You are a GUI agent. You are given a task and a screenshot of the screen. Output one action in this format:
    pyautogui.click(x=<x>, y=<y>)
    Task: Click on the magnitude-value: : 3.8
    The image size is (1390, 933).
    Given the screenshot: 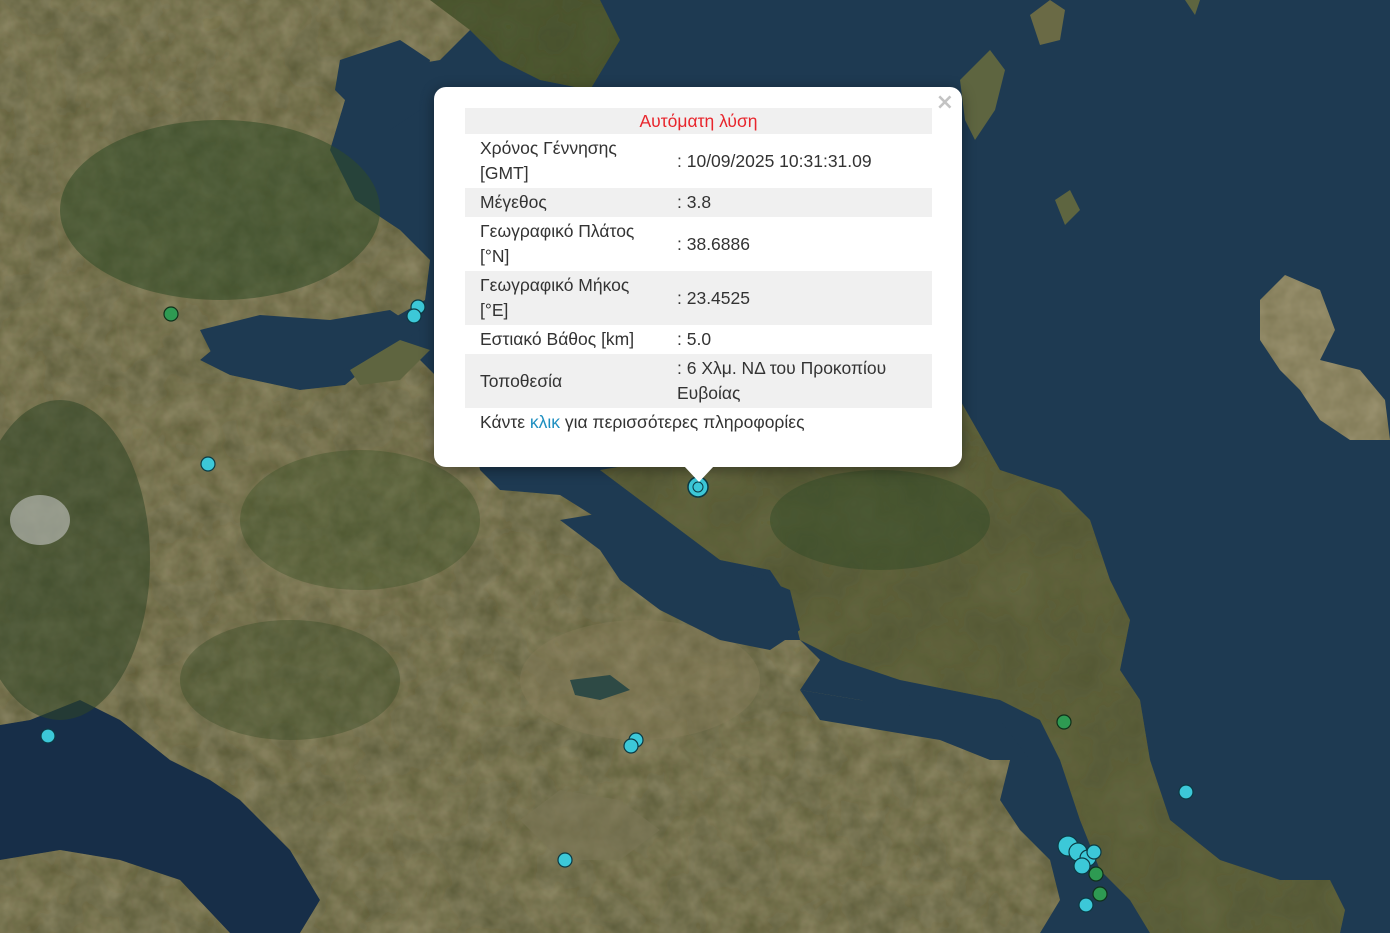 What is the action you would take?
    pyautogui.click(x=797, y=202)
    